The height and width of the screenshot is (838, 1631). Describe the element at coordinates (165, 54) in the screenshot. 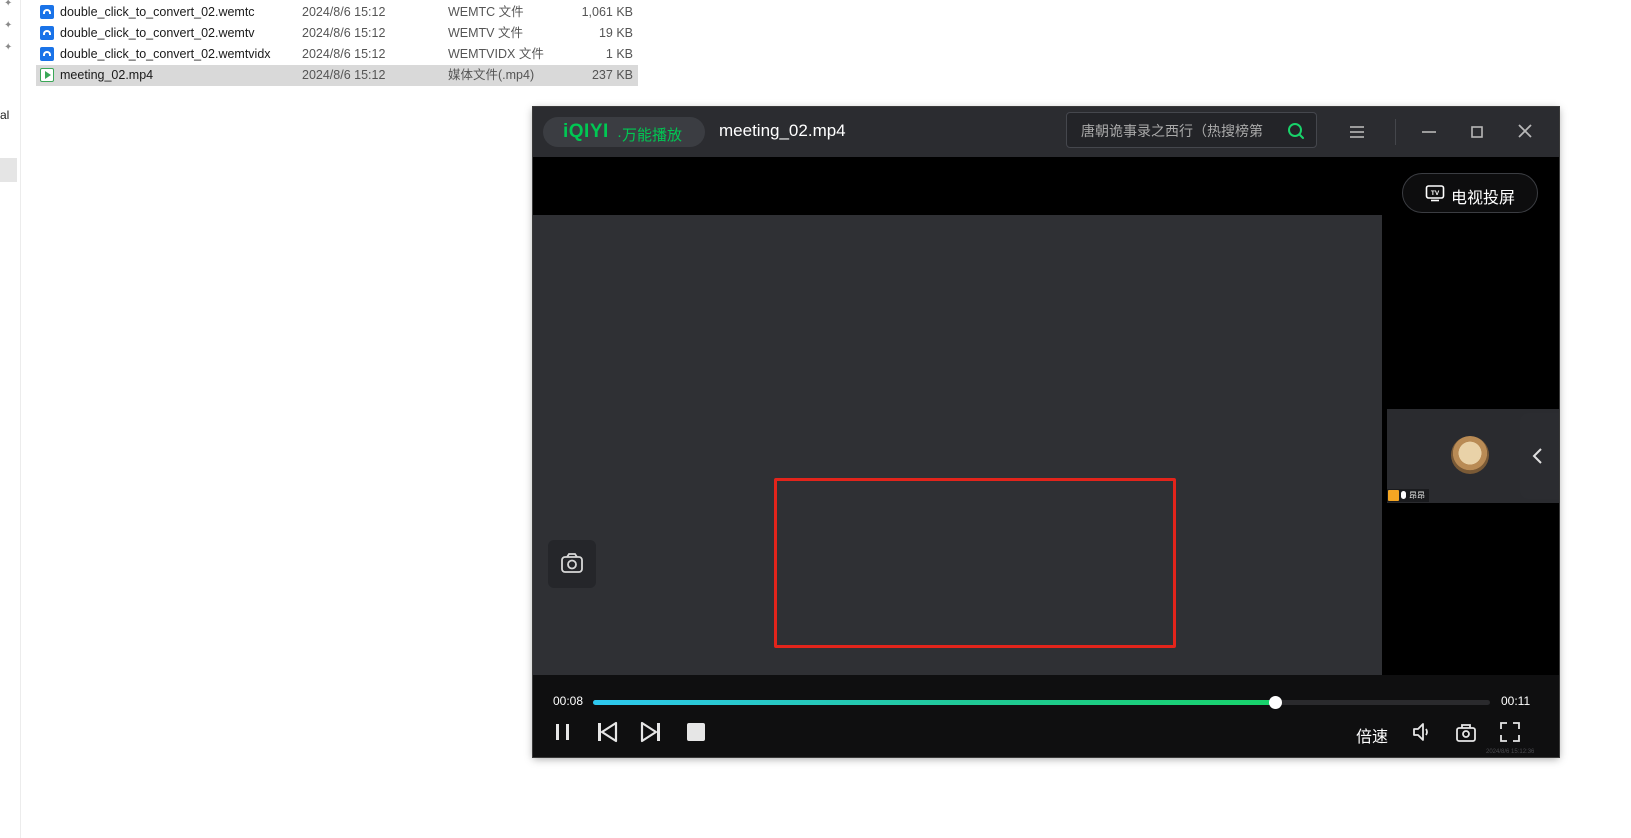

I see `file-name: double_click_to_convert_02.wemtvidx` at that location.